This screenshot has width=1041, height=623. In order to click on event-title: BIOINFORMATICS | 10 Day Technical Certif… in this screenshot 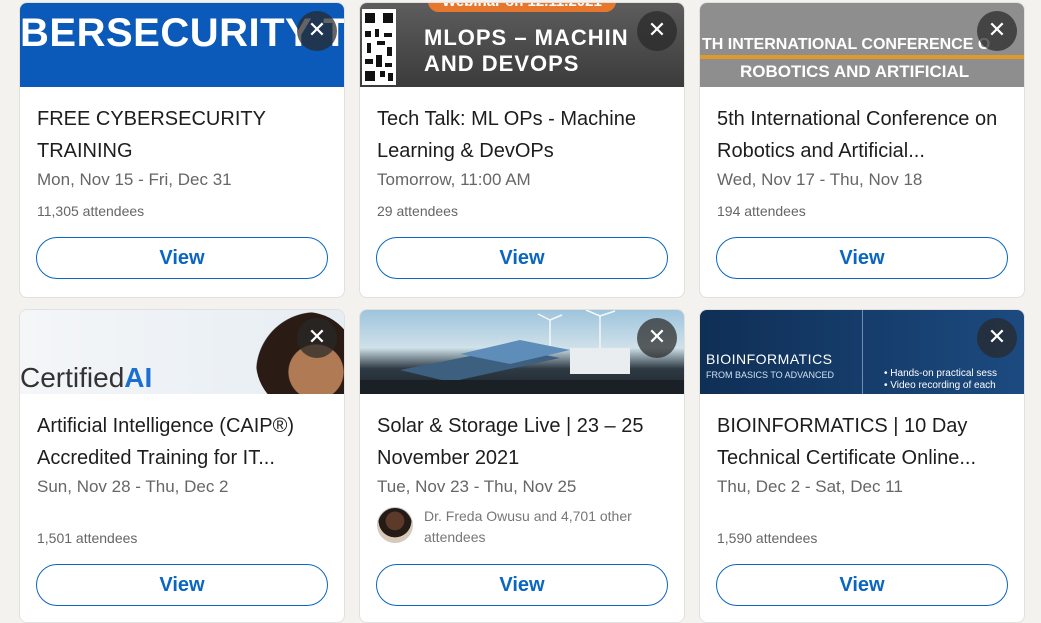, I will do `click(863, 442)`.